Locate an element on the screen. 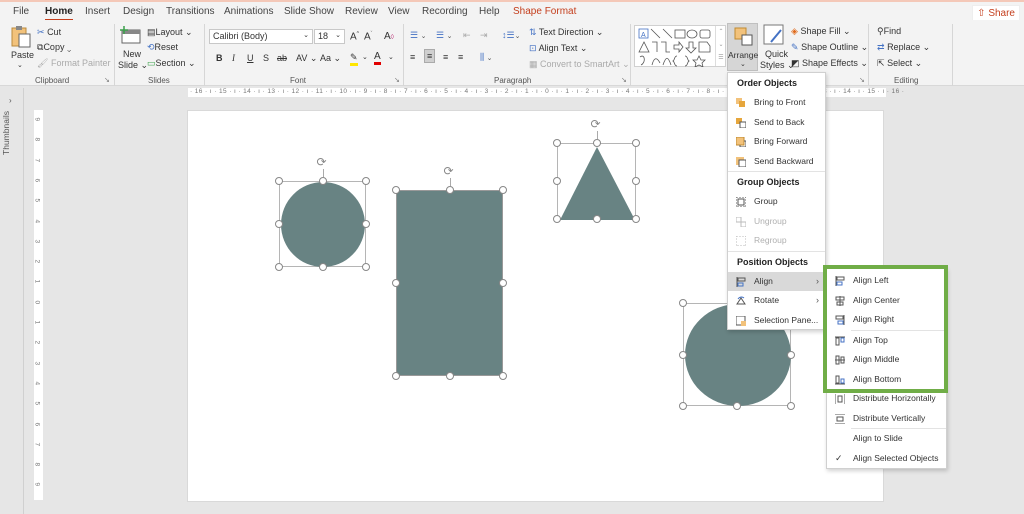 The height and width of the screenshot is (514, 1024). align-selected-objects-item: ✓ Align Selected Objects is located at coordinates (886, 459).